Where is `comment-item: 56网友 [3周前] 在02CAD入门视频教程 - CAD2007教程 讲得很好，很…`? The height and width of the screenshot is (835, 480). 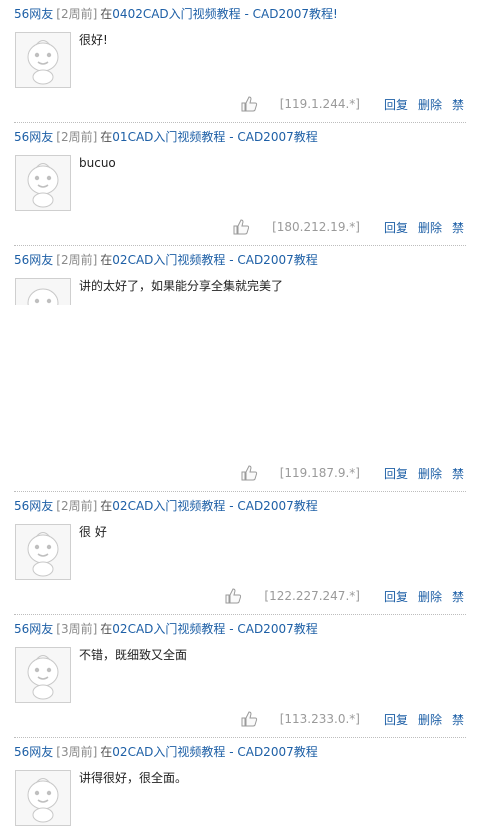 comment-item: 56网友 [3周前] 在02CAD入门视频教程 - CAD2007教程 讲得很好，很… is located at coordinates (240, 786).